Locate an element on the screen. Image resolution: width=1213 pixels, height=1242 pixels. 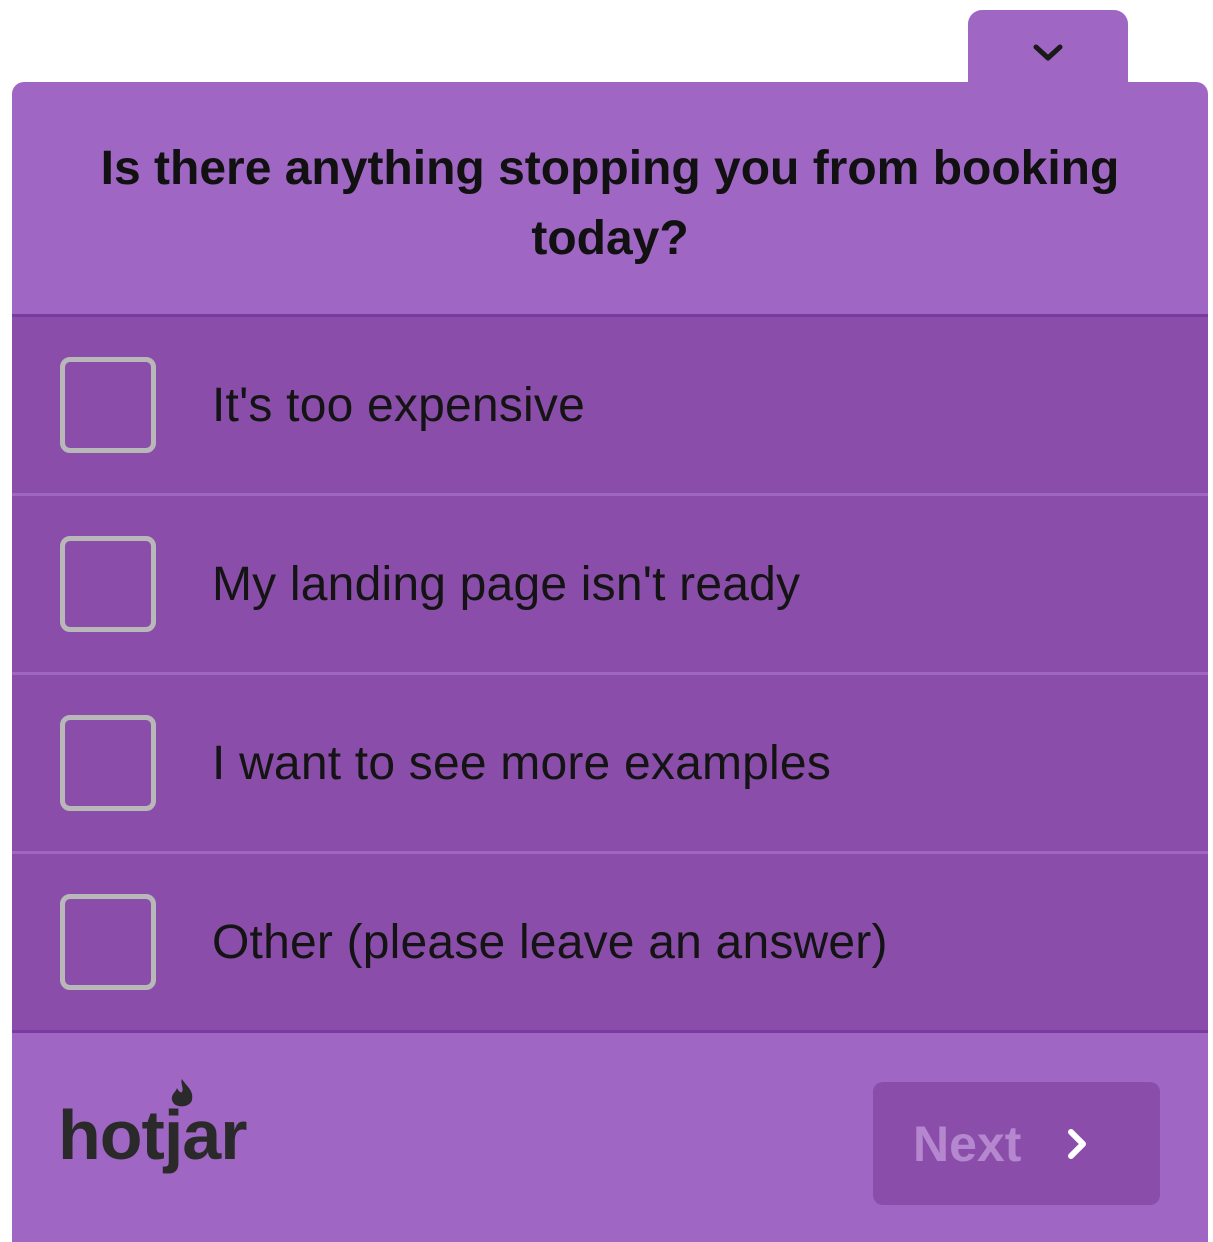
option-more-examples: I want to see more examples is located at coordinates (610, 764).